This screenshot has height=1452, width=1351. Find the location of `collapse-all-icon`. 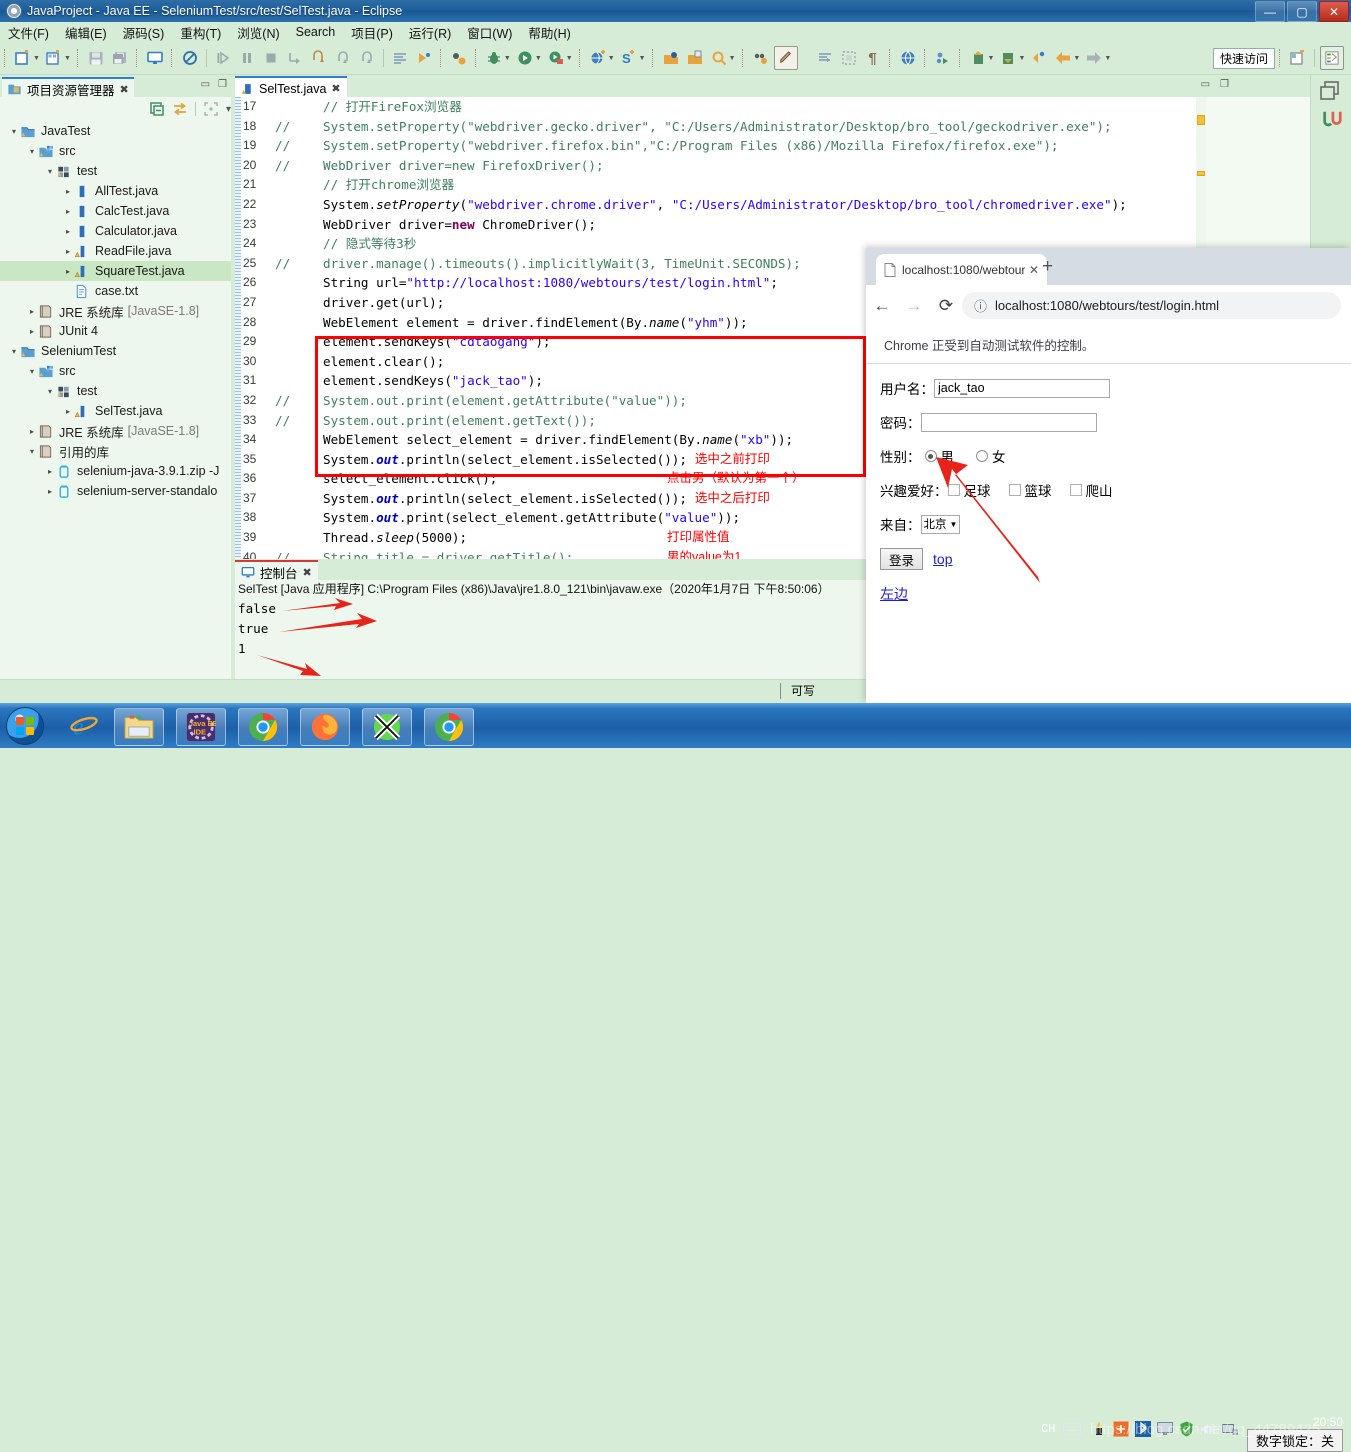

collapse-all-icon is located at coordinates (157, 109).